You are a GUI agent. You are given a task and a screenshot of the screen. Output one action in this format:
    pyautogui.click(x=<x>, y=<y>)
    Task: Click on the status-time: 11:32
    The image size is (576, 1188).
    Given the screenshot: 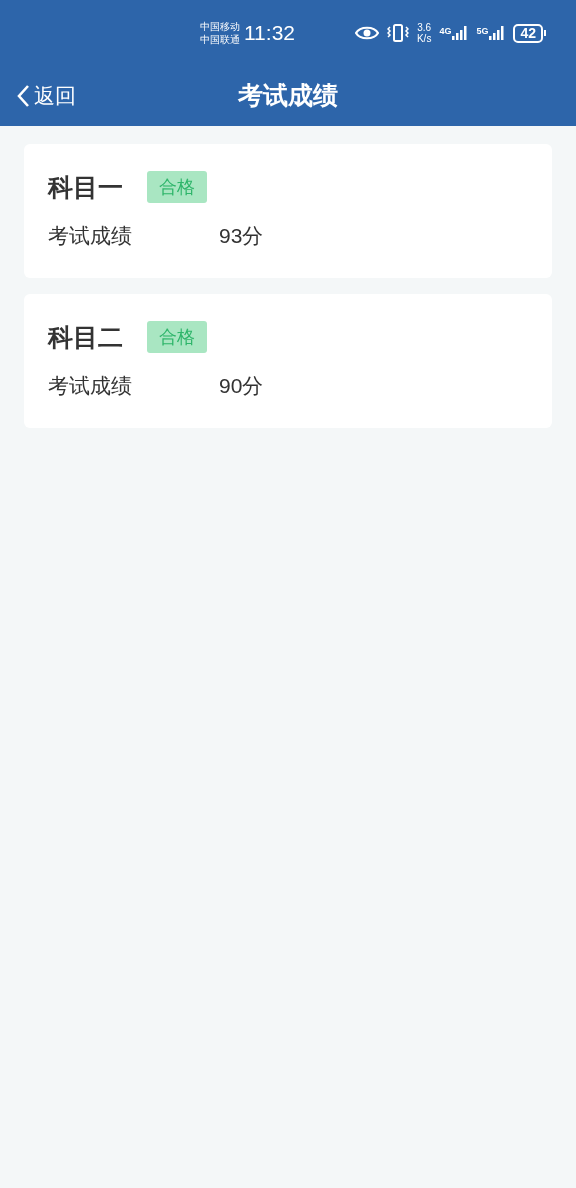 What is the action you would take?
    pyautogui.click(x=269, y=33)
    